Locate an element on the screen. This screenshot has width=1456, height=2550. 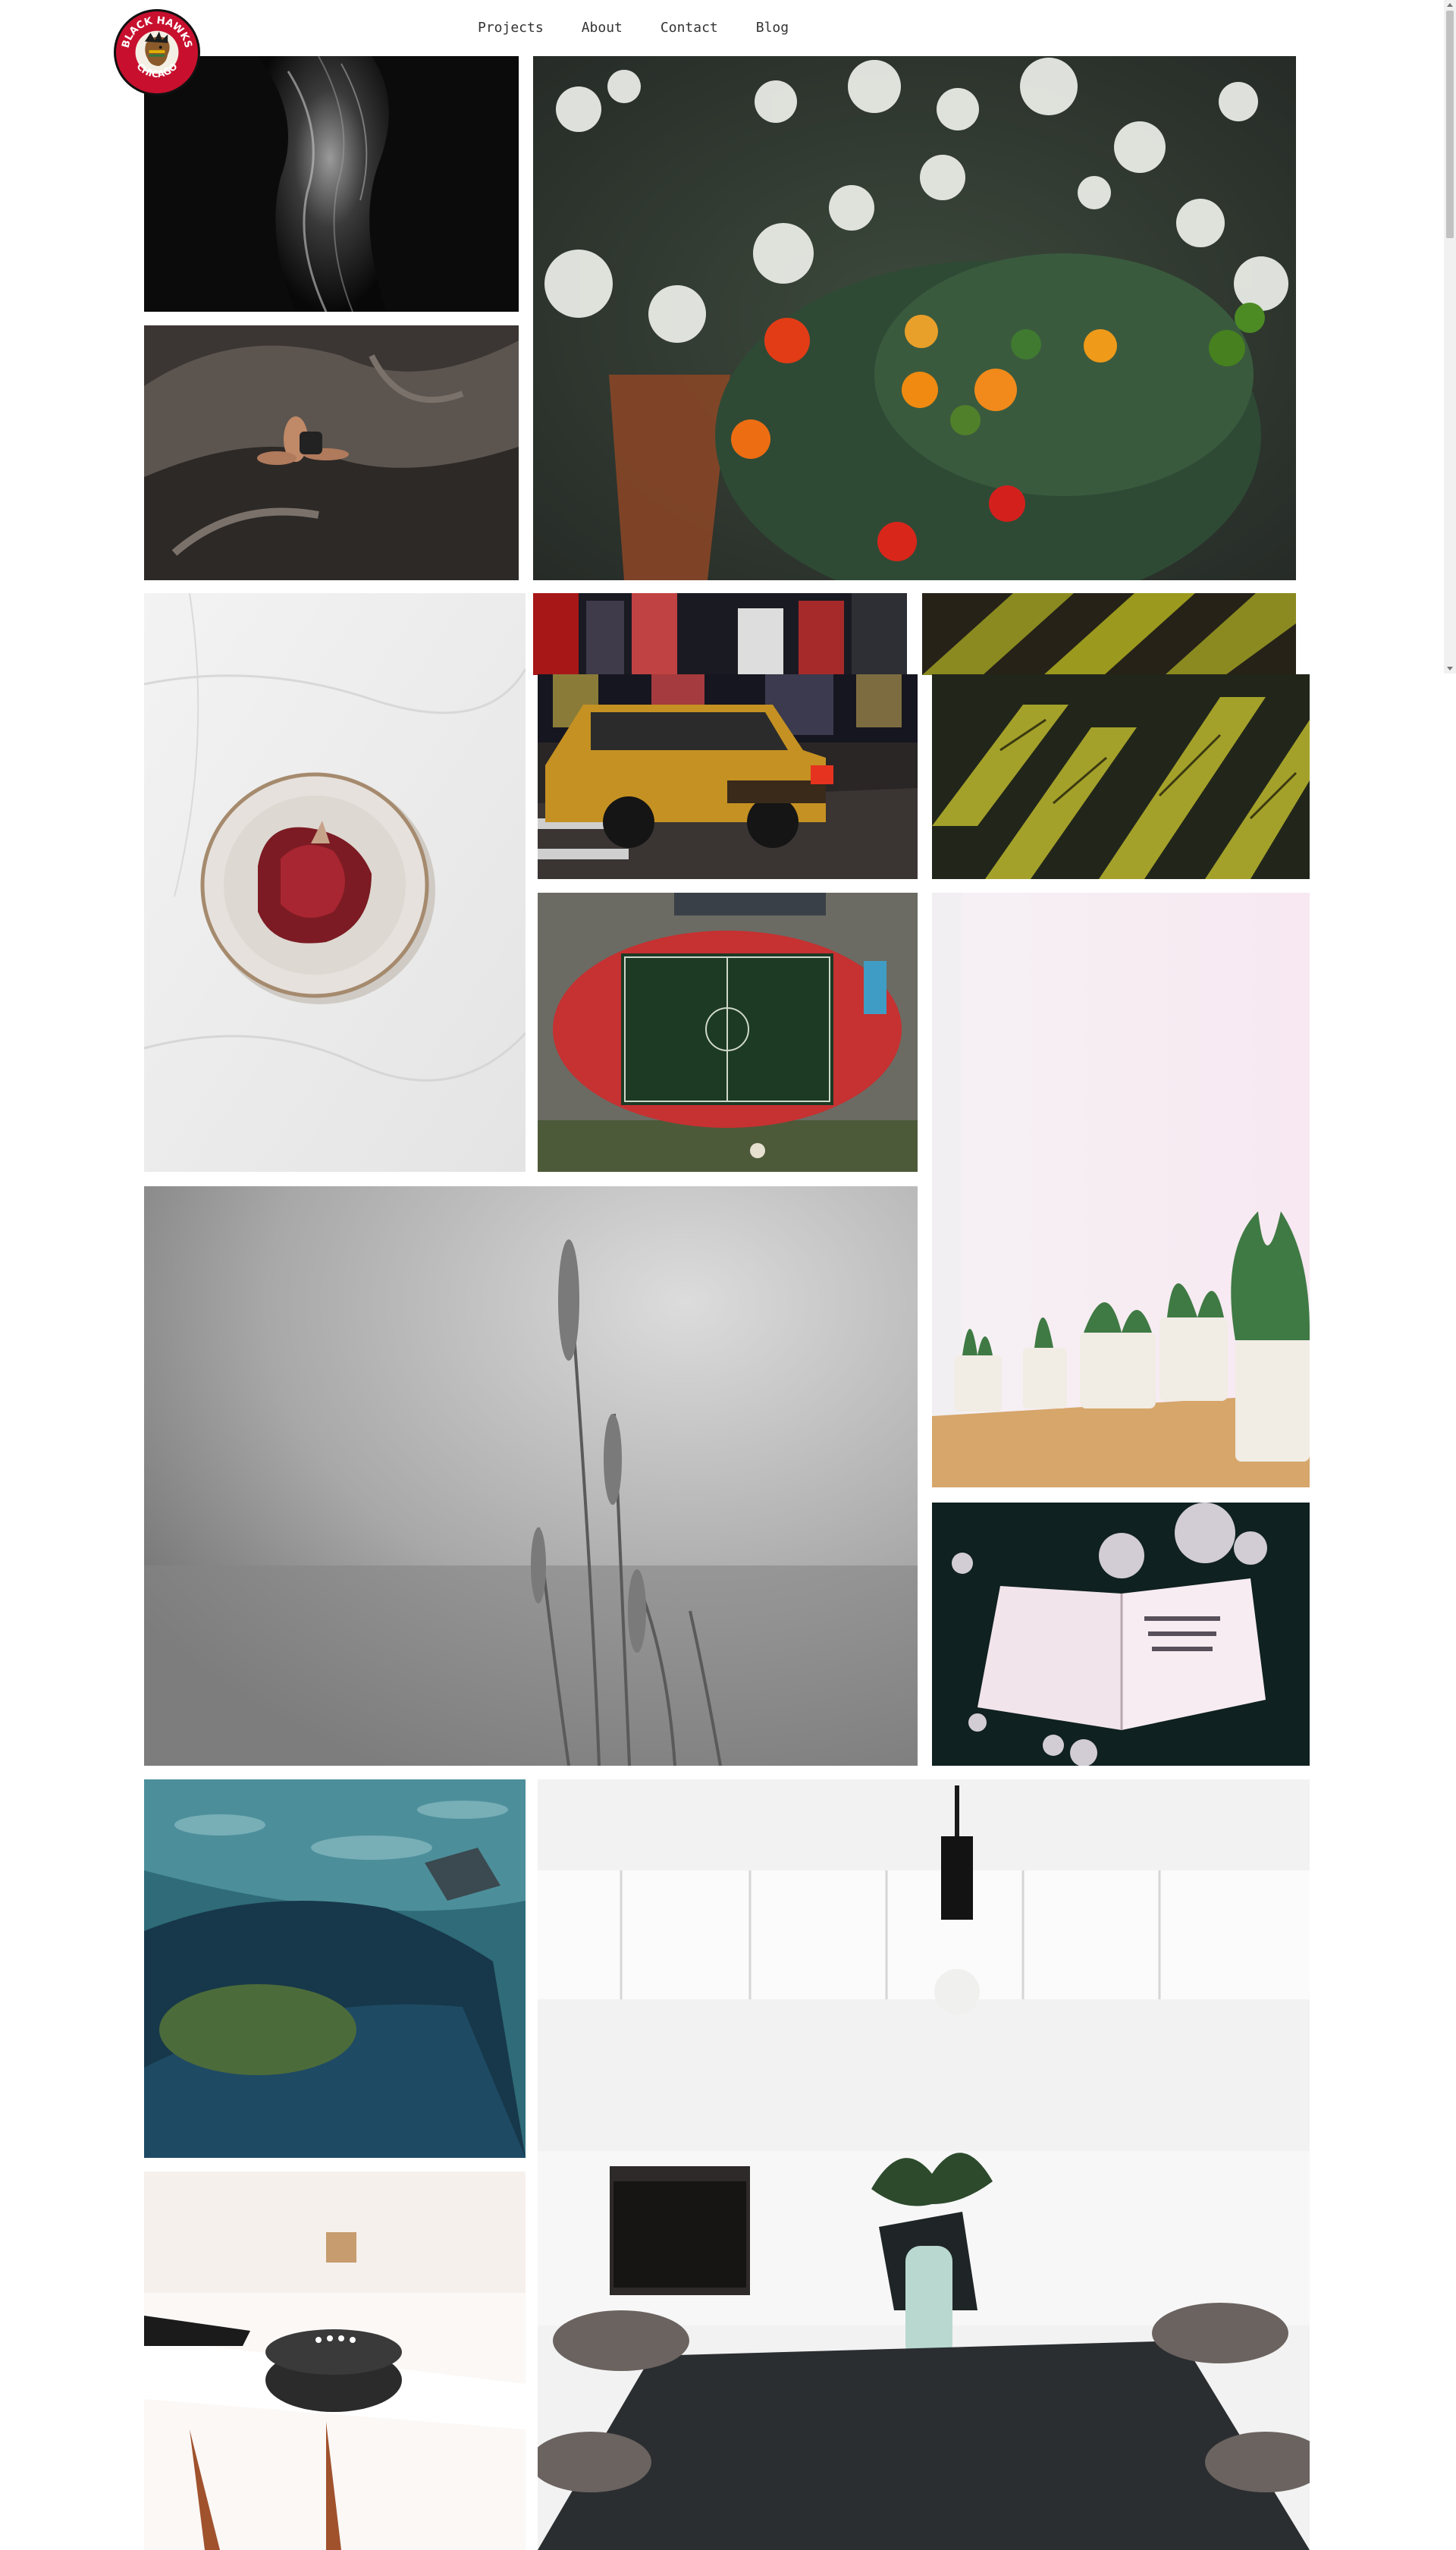
photo-grass is located at coordinates (531, 1476).